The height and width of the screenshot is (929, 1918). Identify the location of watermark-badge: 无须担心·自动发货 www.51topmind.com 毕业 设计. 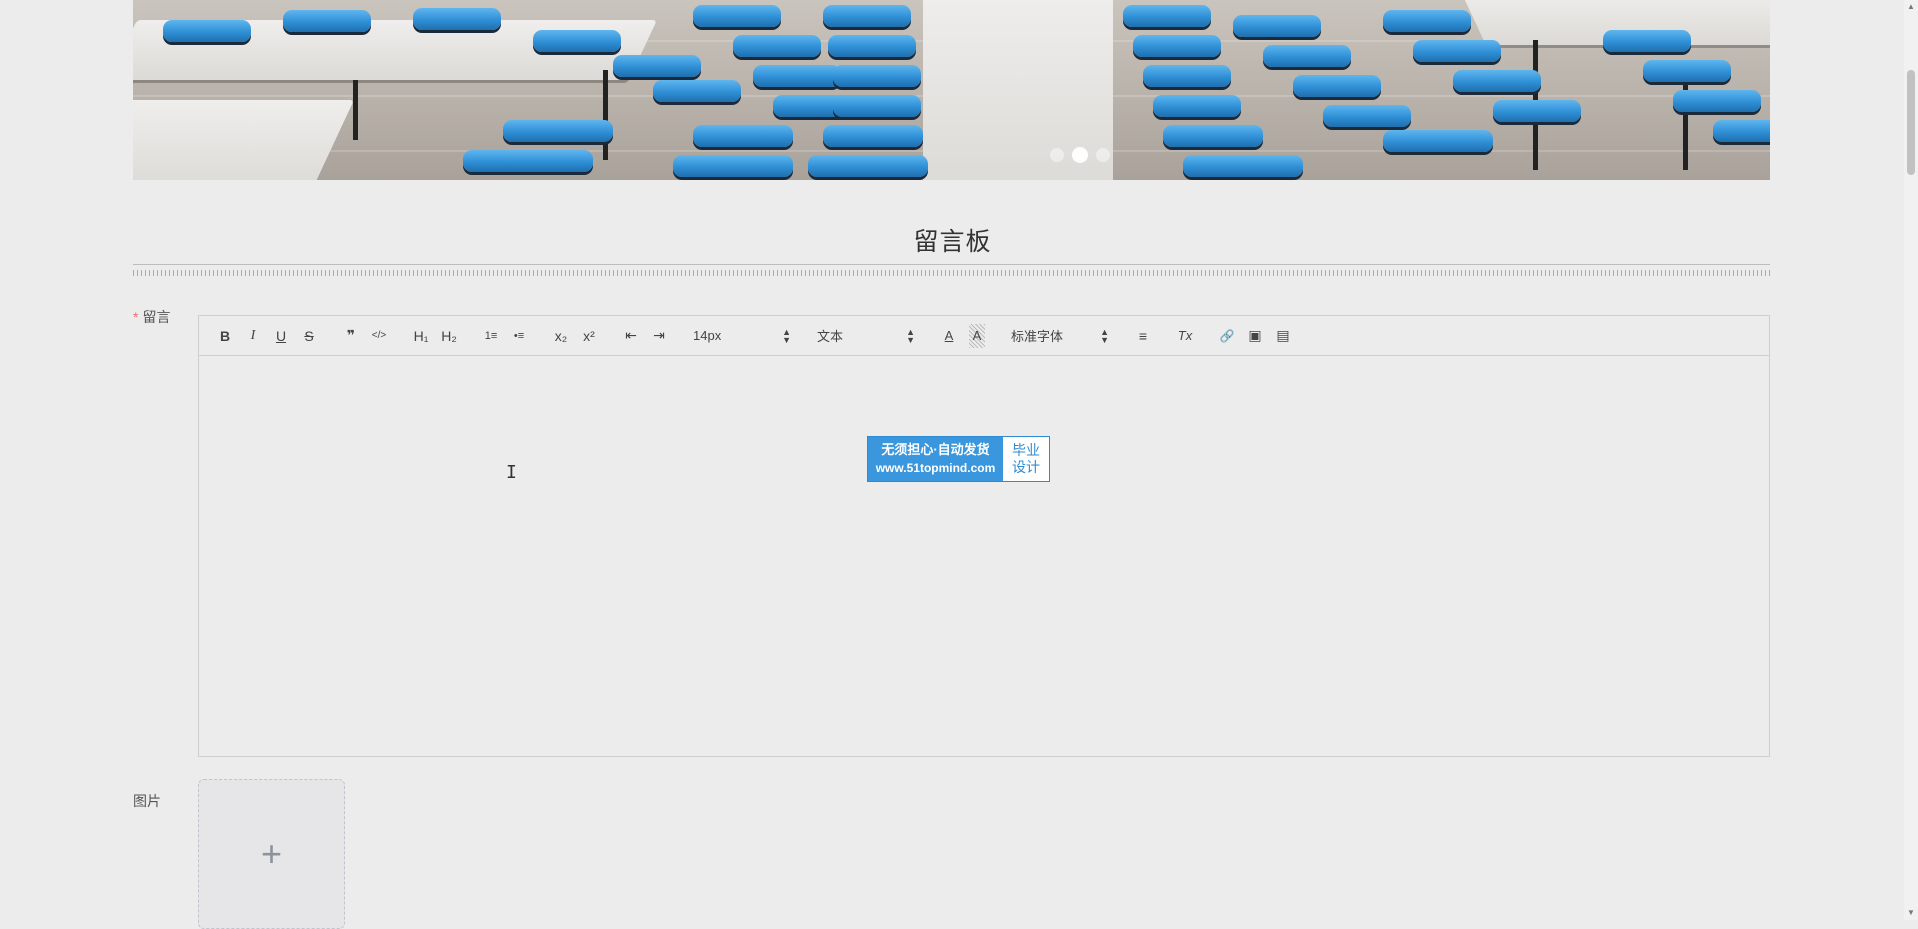
(958, 459).